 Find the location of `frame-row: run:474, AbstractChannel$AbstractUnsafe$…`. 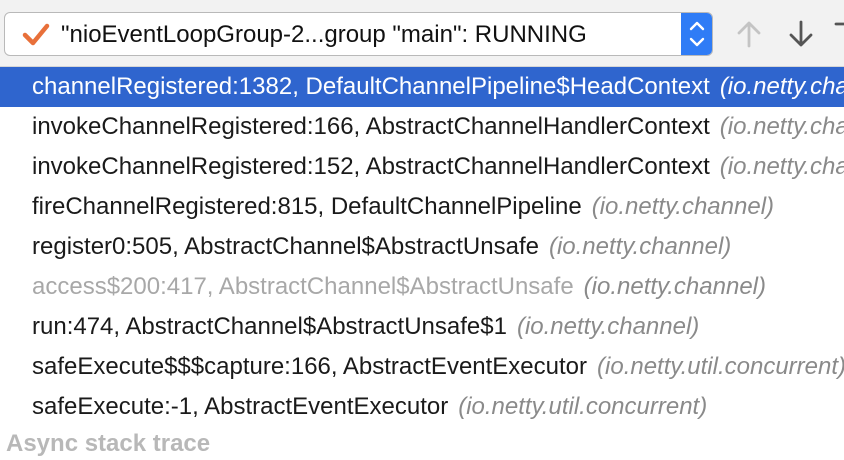

frame-row: run:474, AbstractChannel$AbstractUnsafe$… is located at coordinates (422, 327).